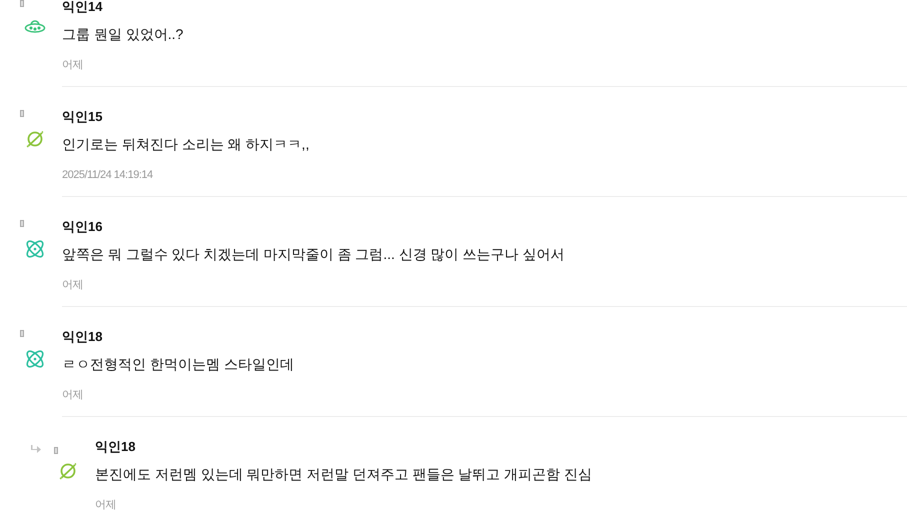 This screenshot has height=526, width=907. Describe the element at coordinates (343, 474) in the screenshot. I see `comment-text: 본진에도 저런멤 있는데 뭐만하면 저런말 던져주고 팬들은 날뛰고 개피곤함 진심` at that location.